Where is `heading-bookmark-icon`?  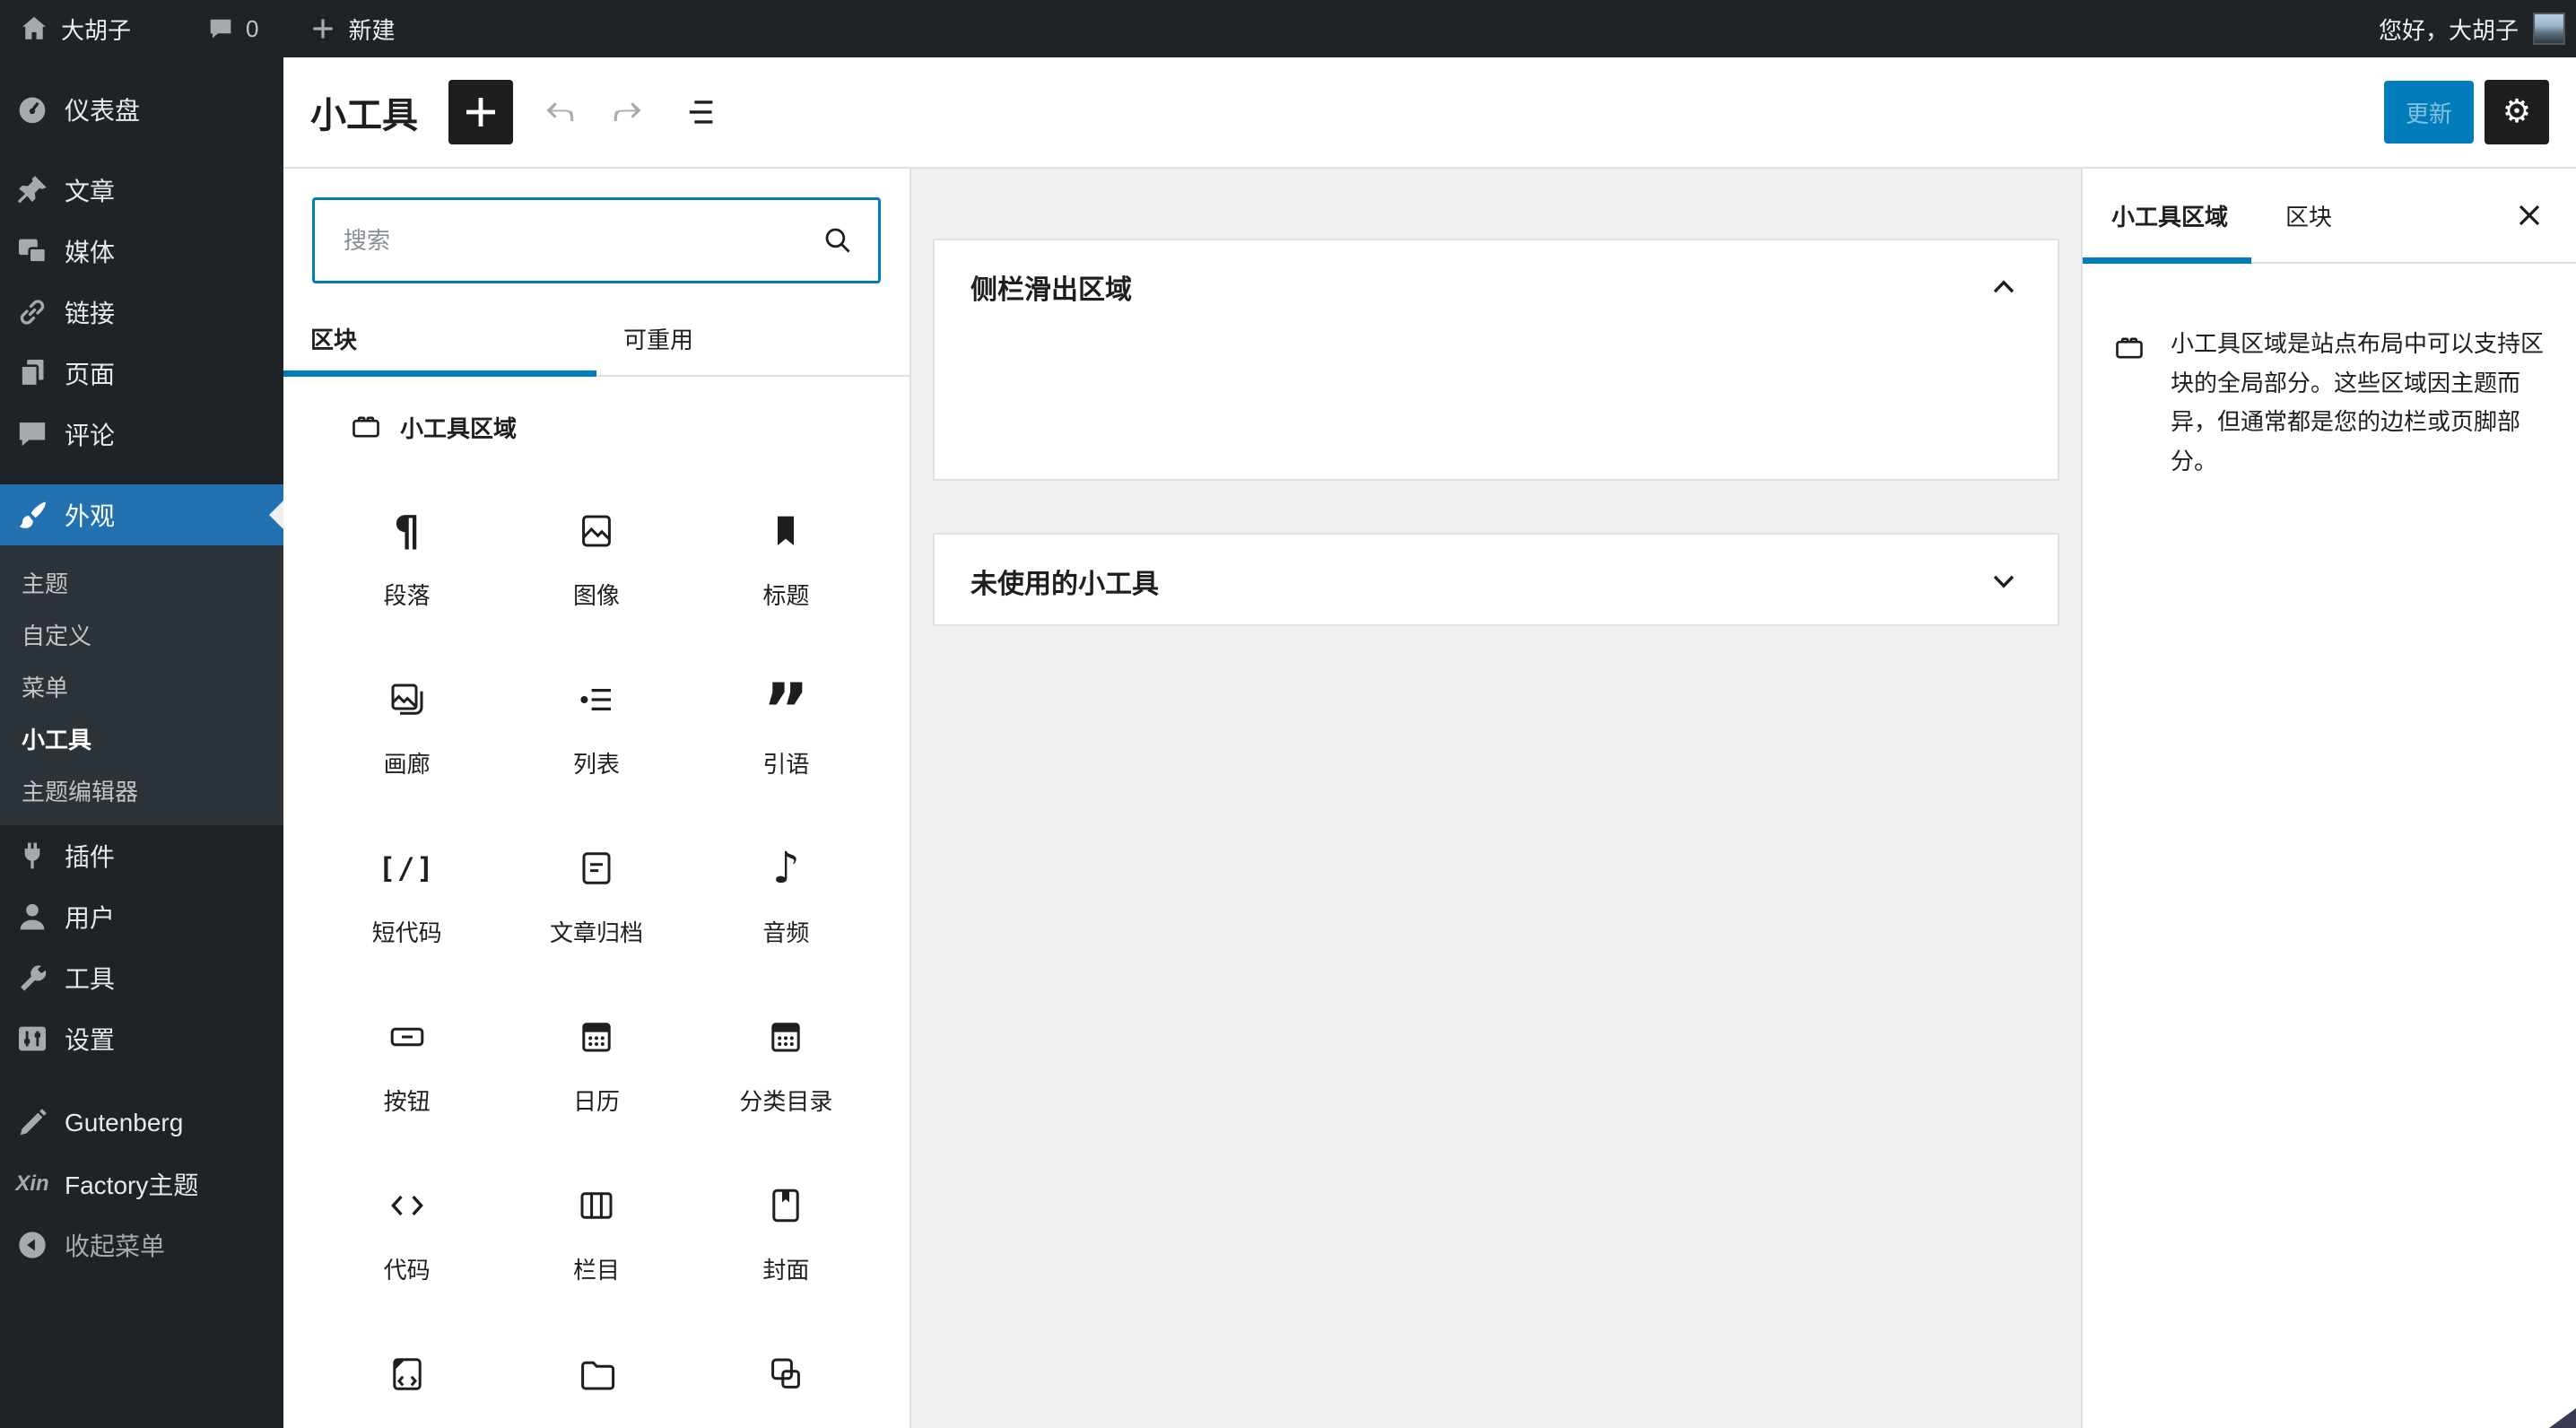 heading-bookmark-icon is located at coordinates (785, 531).